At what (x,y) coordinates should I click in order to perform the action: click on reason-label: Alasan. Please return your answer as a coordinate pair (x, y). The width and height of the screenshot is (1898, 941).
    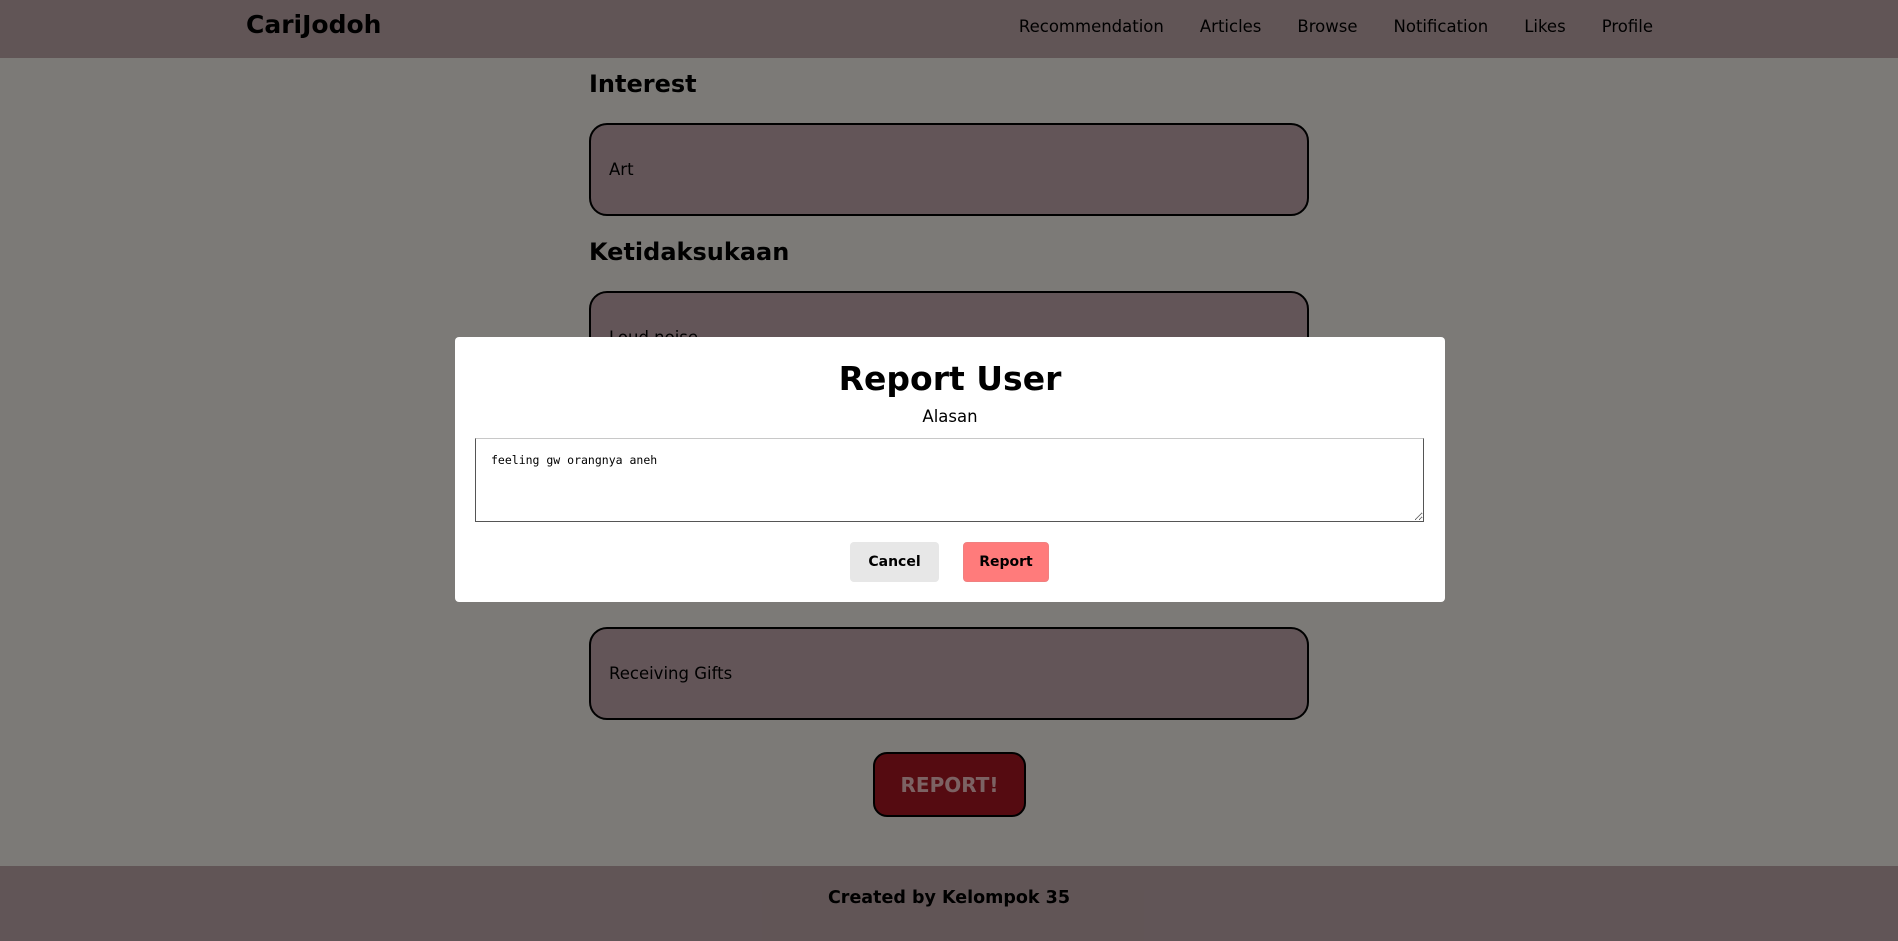
    Looking at the image, I should click on (950, 416).